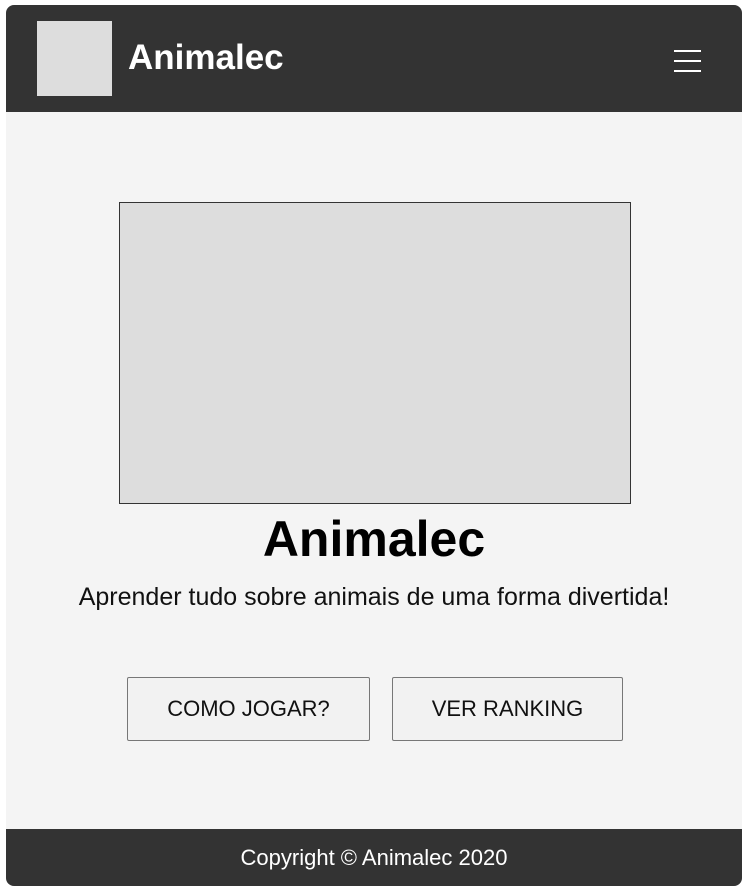  I want to click on top-navbar: Animalec, so click(374, 58).